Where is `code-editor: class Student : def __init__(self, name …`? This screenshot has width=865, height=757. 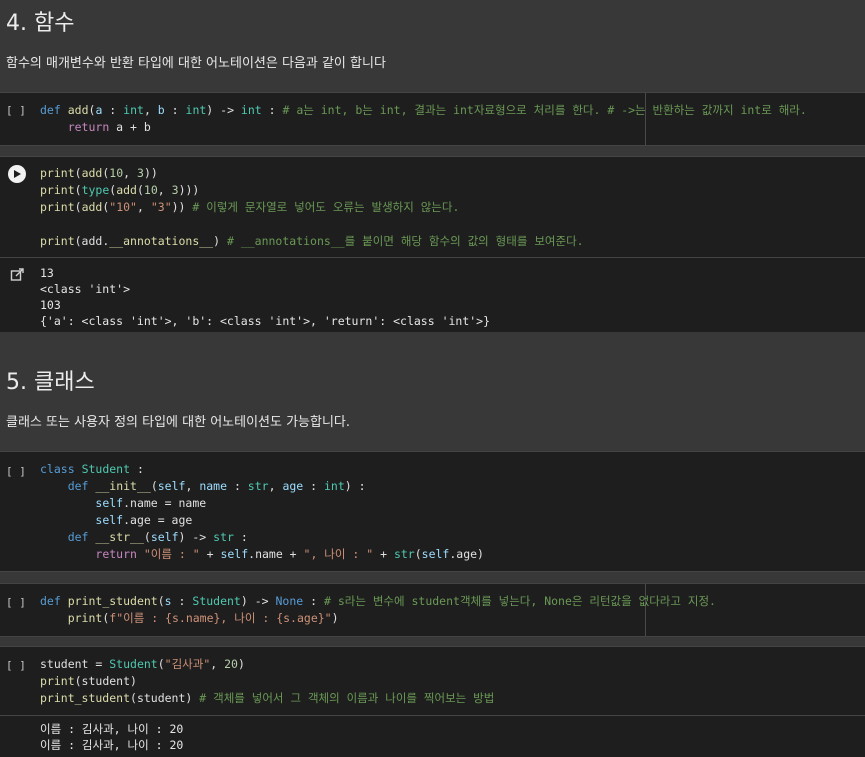 code-editor: class Student : def __init__(self, name … is located at coordinates (452, 512).